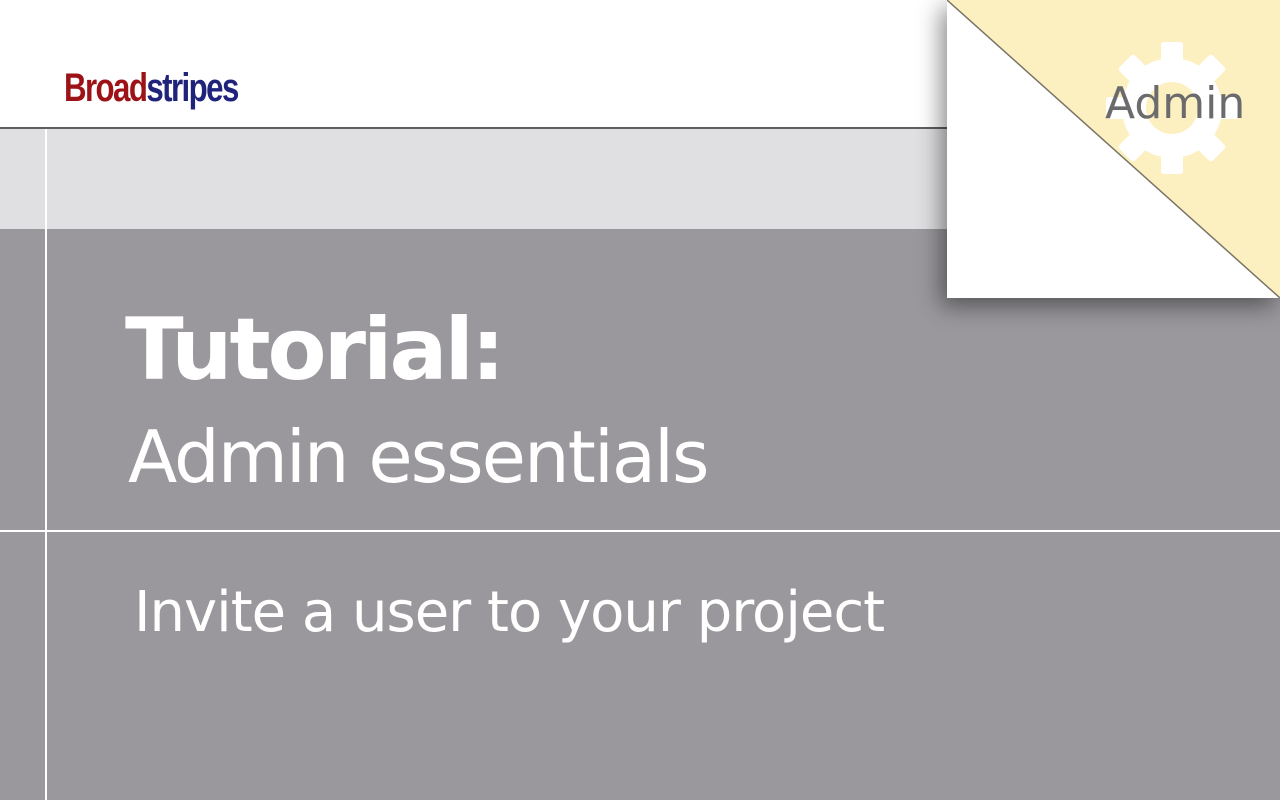 The height and width of the screenshot is (800, 1280). Describe the element at coordinates (418, 457) in the screenshot. I see `slide-title-sub: Admin essentials` at that location.